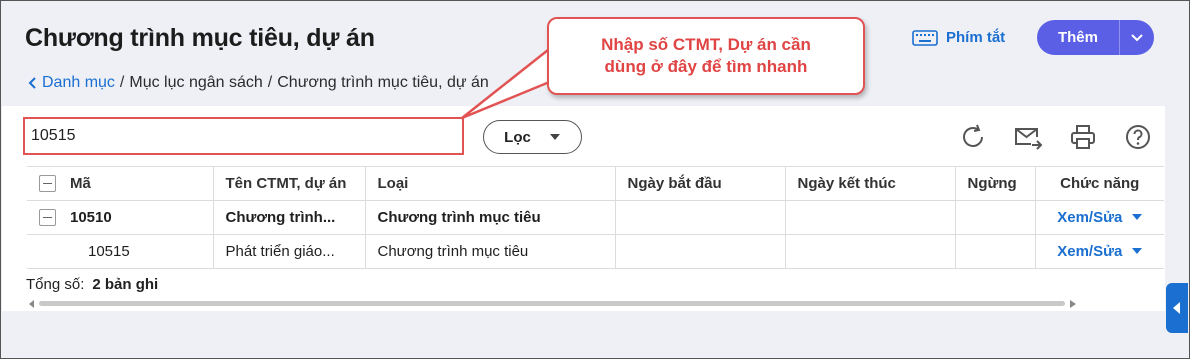 This screenshot has width=1190, height=359. Describe the element at coordinates (78, 83) in the screenshot. I see `breadcrumb-item-danh-muc: Danh mục` at that location.